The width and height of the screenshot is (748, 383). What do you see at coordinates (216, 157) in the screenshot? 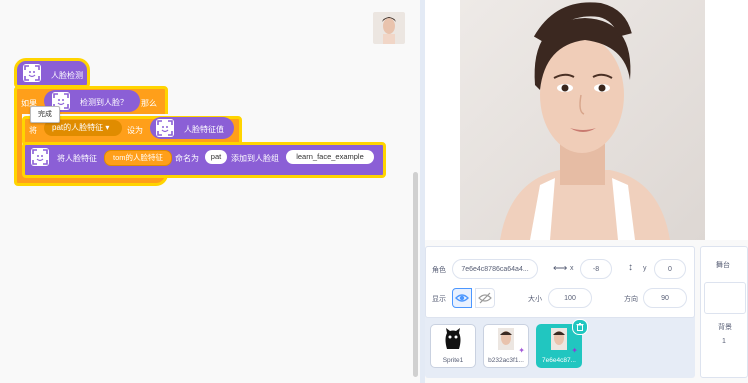
I see `face-name-input: pat` at bounding box center [216, 157].